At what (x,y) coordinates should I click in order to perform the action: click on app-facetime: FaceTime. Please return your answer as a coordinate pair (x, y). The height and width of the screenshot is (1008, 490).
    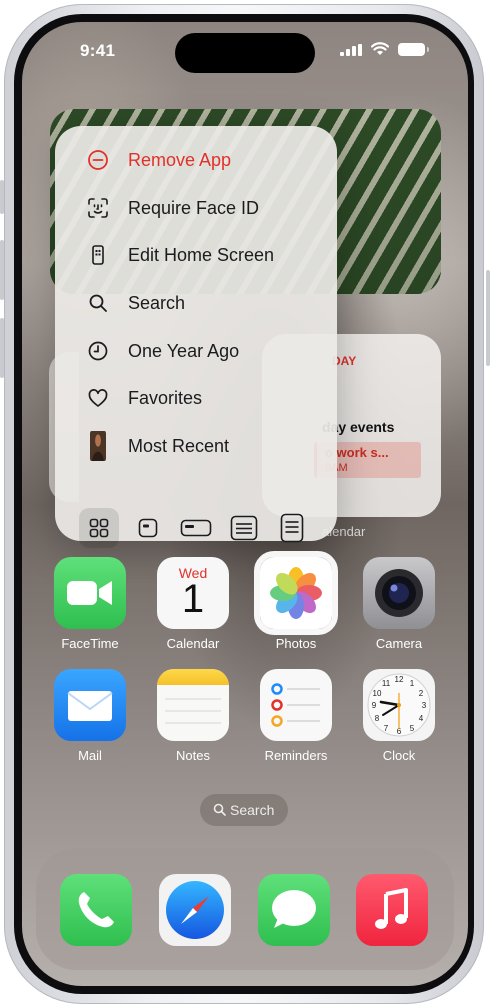
    Looking at the image, I should click on (90, 604).